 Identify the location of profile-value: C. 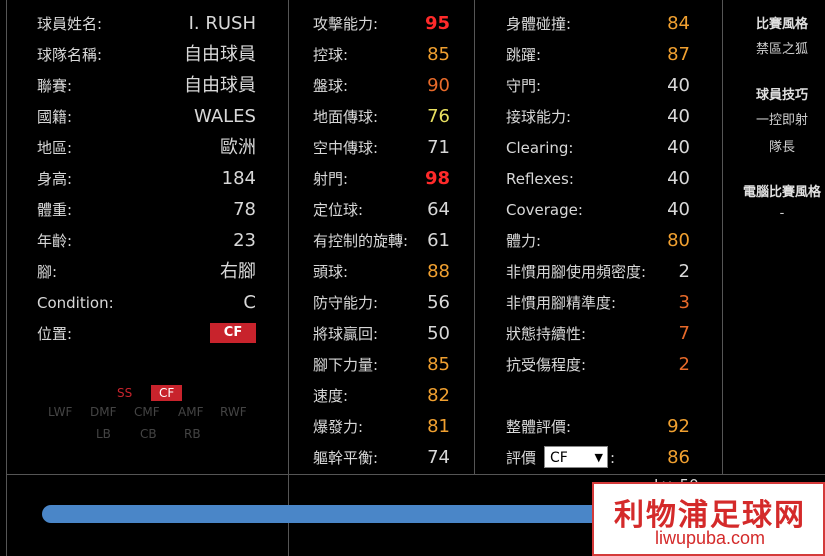
(249, 302).